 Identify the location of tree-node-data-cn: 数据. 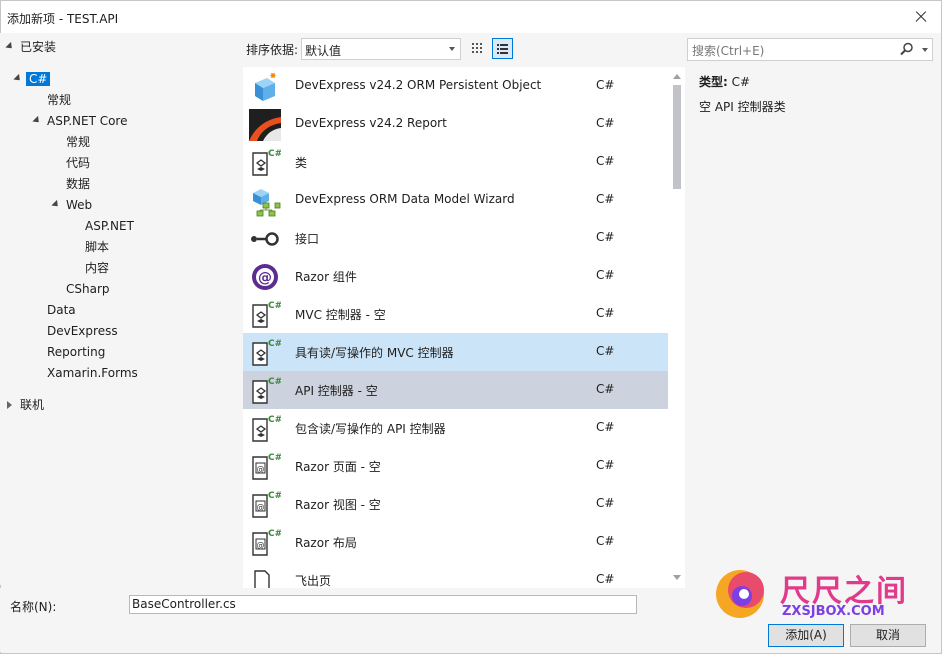
(78, 184).